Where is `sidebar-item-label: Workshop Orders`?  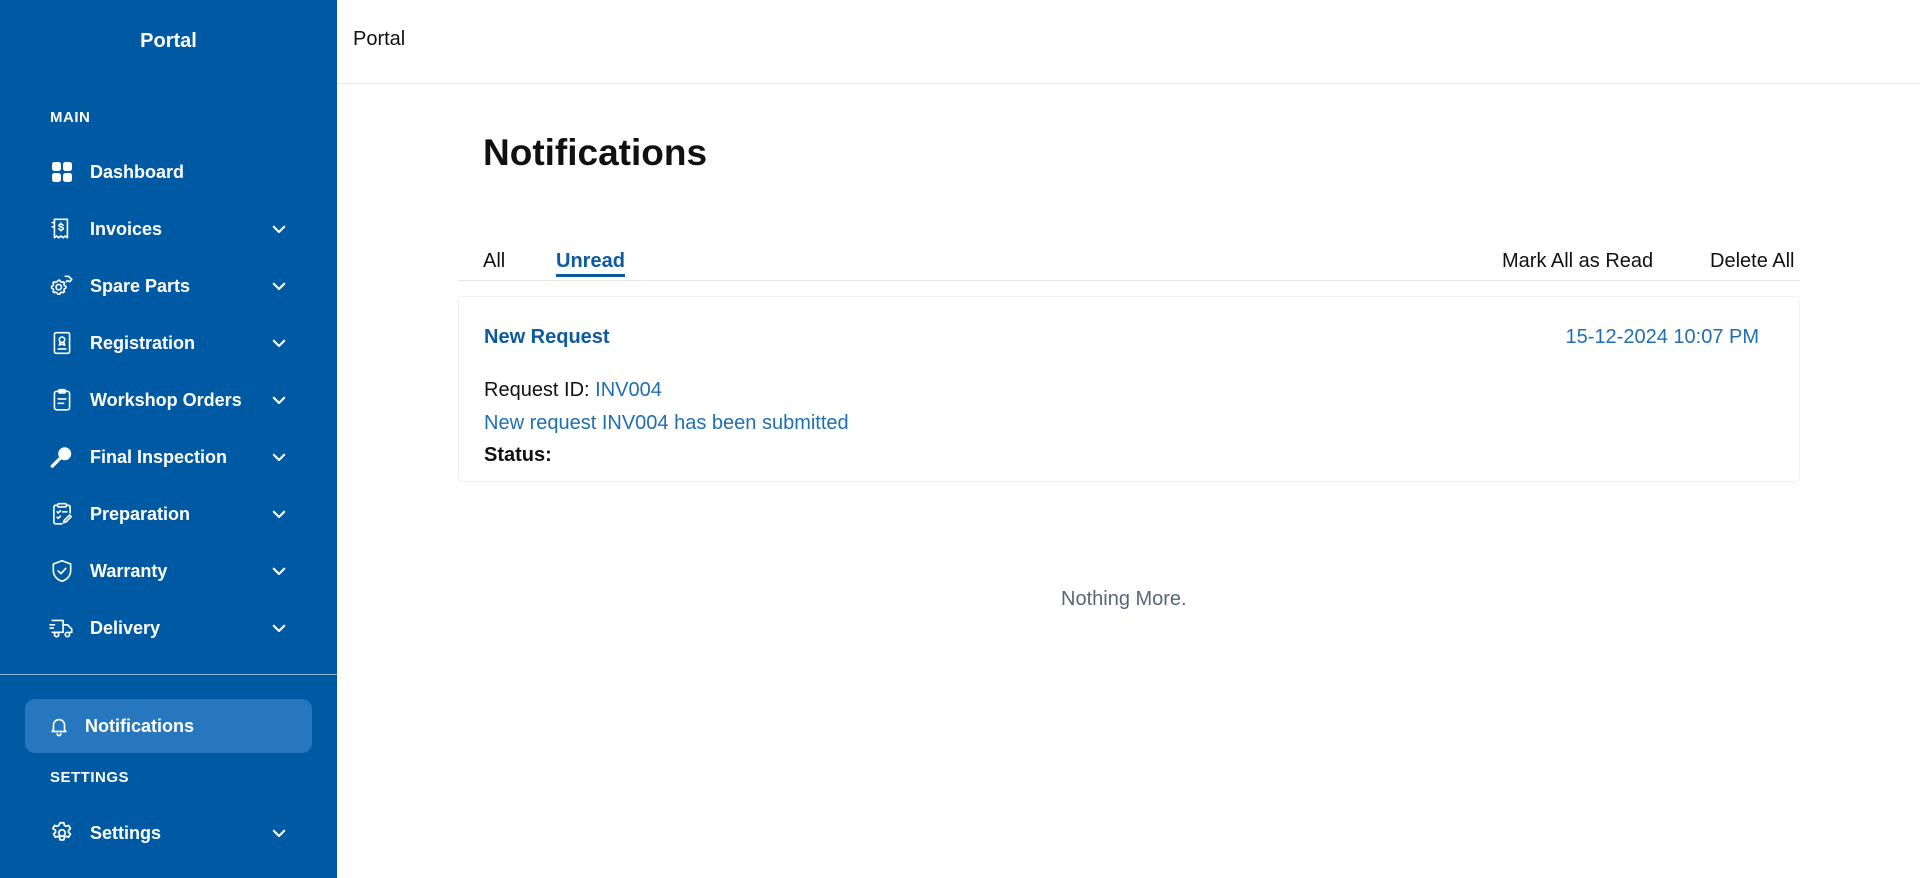 sidebar-item-label: Workshop Orders is located at coordinates (166, 399).